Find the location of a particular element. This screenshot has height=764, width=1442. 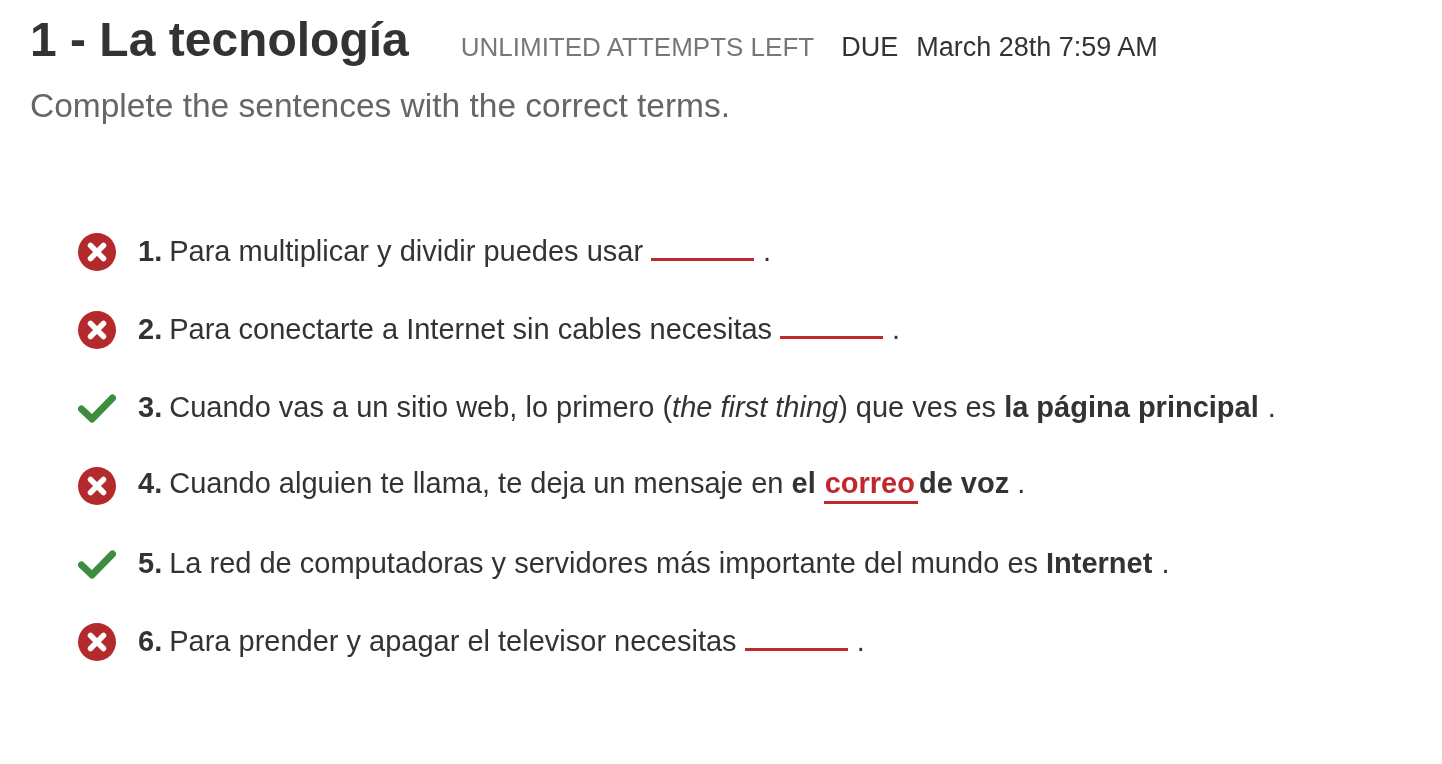

question-number: 2. is located at coordinates (150, 329).